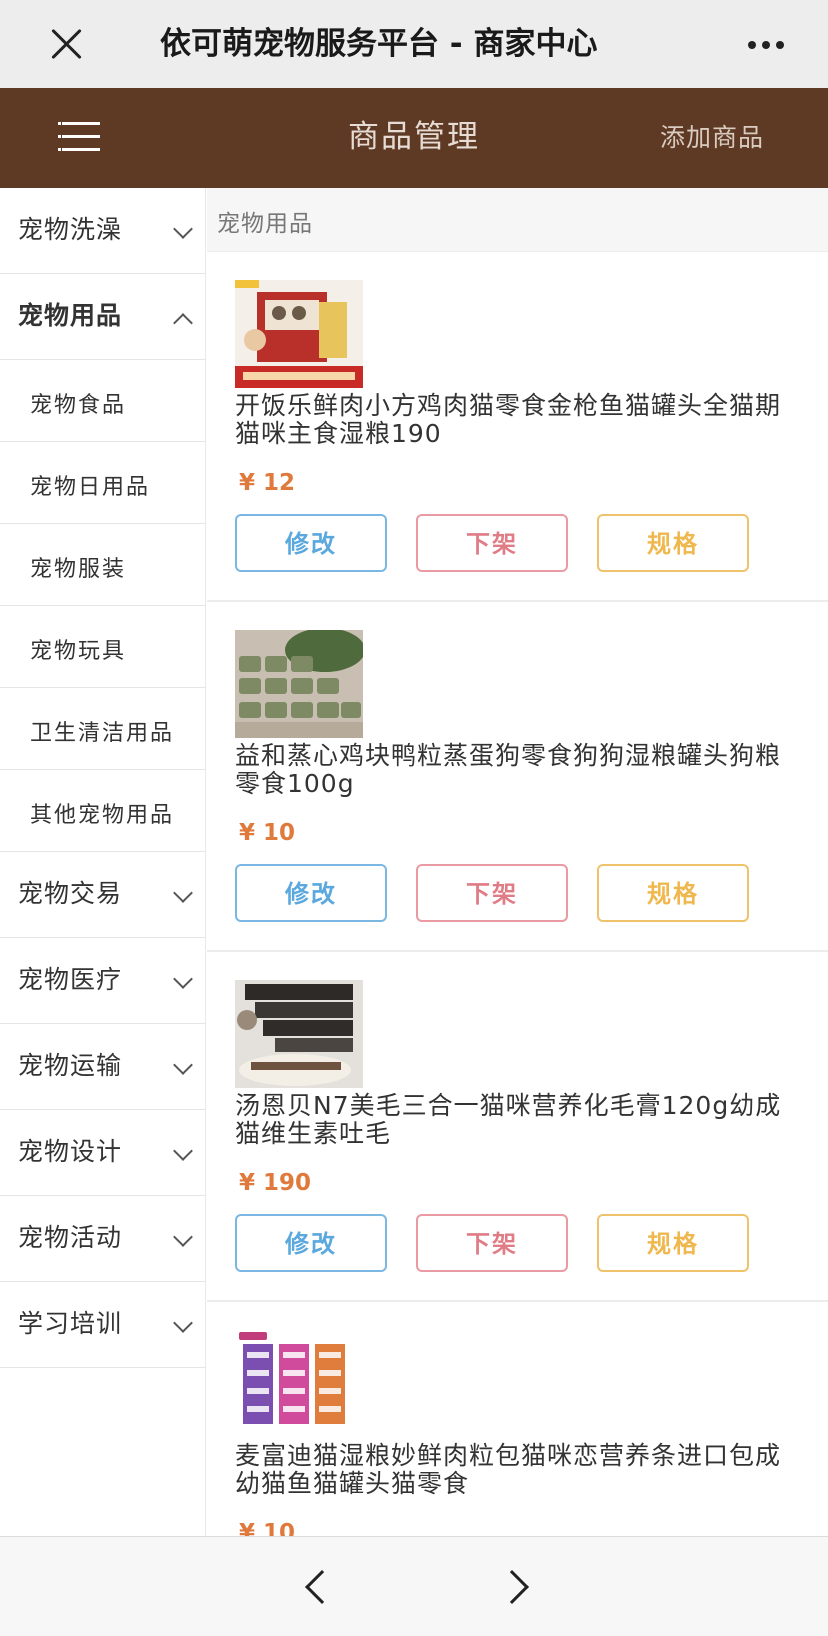  I want to click on sidebar-item-label: 宠物洗澡, so click(70, 229).